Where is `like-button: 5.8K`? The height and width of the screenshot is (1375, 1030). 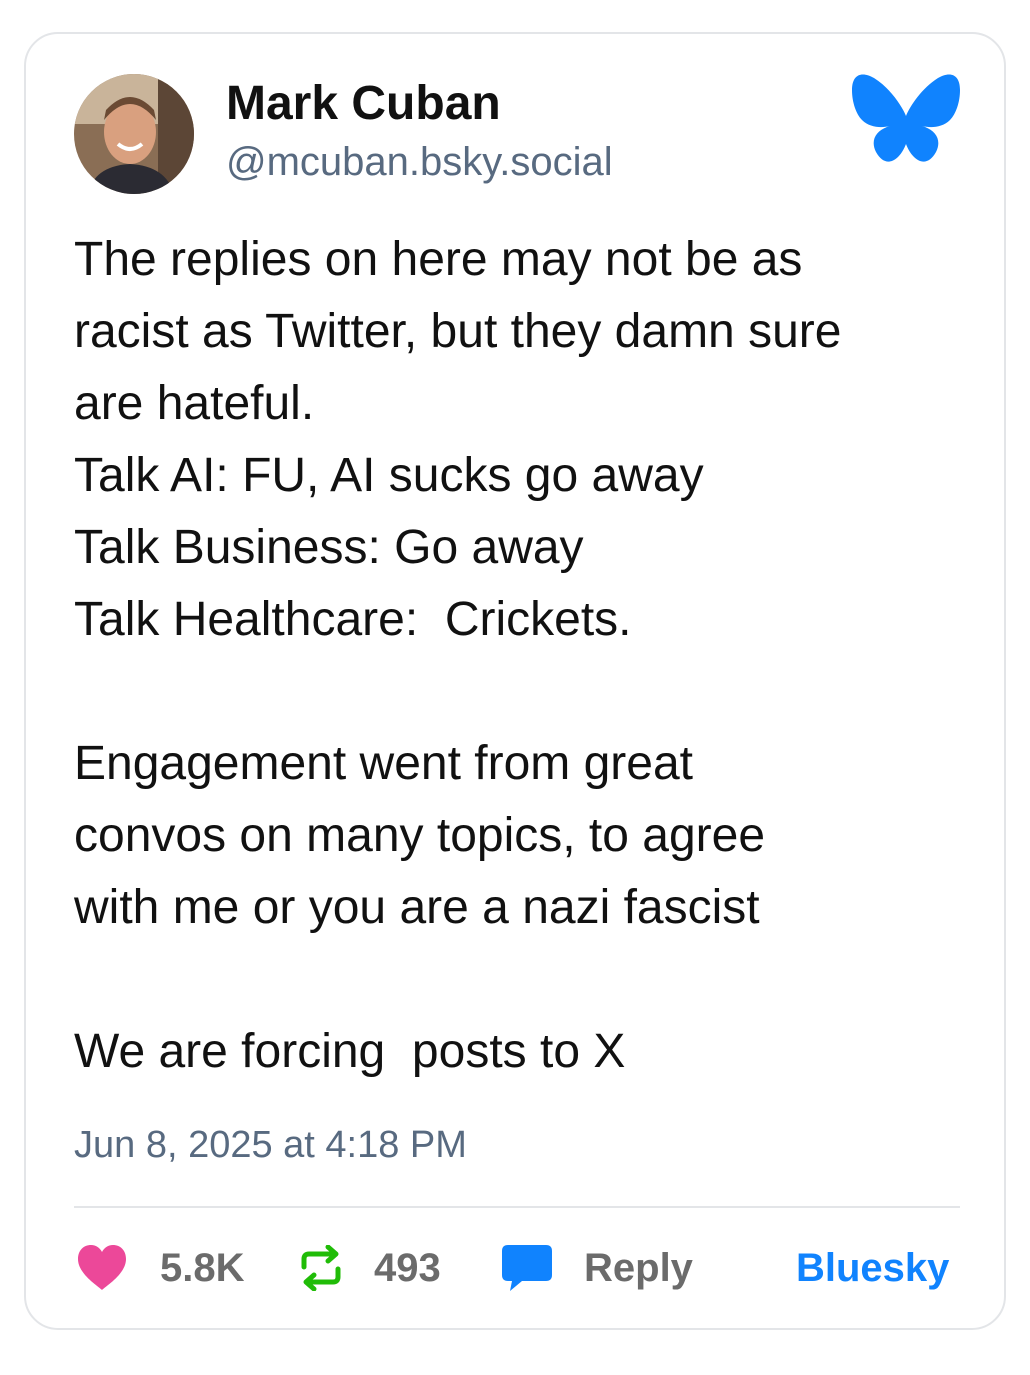 like-button: 5.8K is located at coordinates (160, 1268).